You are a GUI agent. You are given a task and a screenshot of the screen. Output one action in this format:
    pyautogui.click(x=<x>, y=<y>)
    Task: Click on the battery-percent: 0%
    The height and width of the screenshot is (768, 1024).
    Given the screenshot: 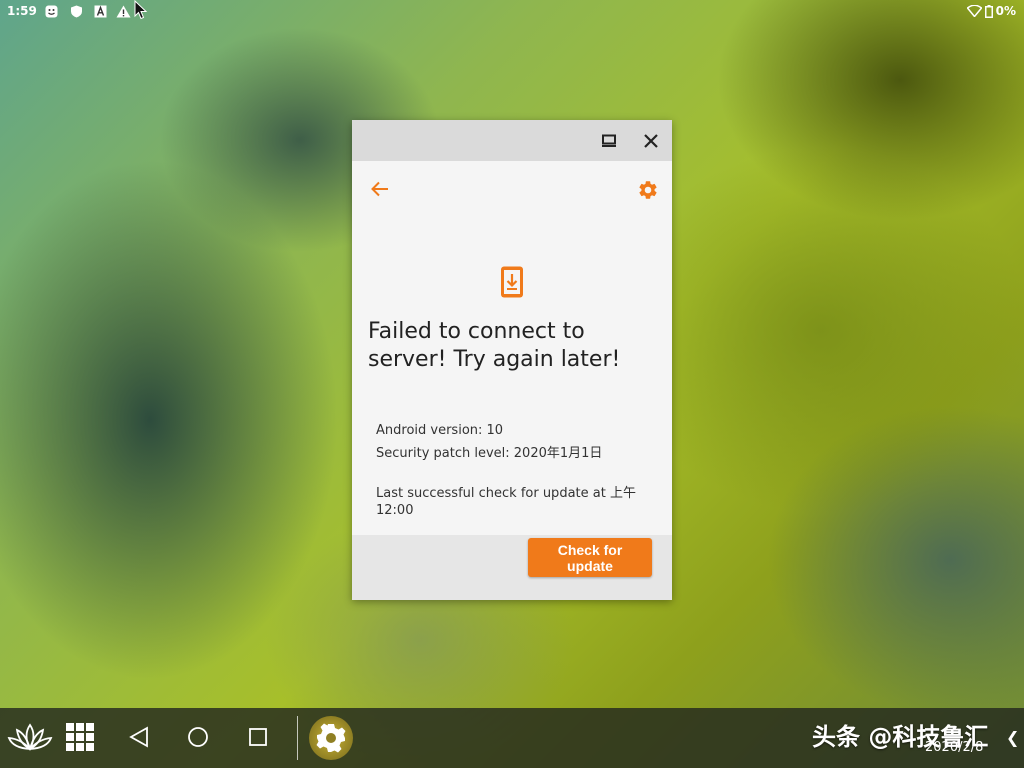 What is the action you would take?
    pyautogui.click(x=1005, y=11)
    